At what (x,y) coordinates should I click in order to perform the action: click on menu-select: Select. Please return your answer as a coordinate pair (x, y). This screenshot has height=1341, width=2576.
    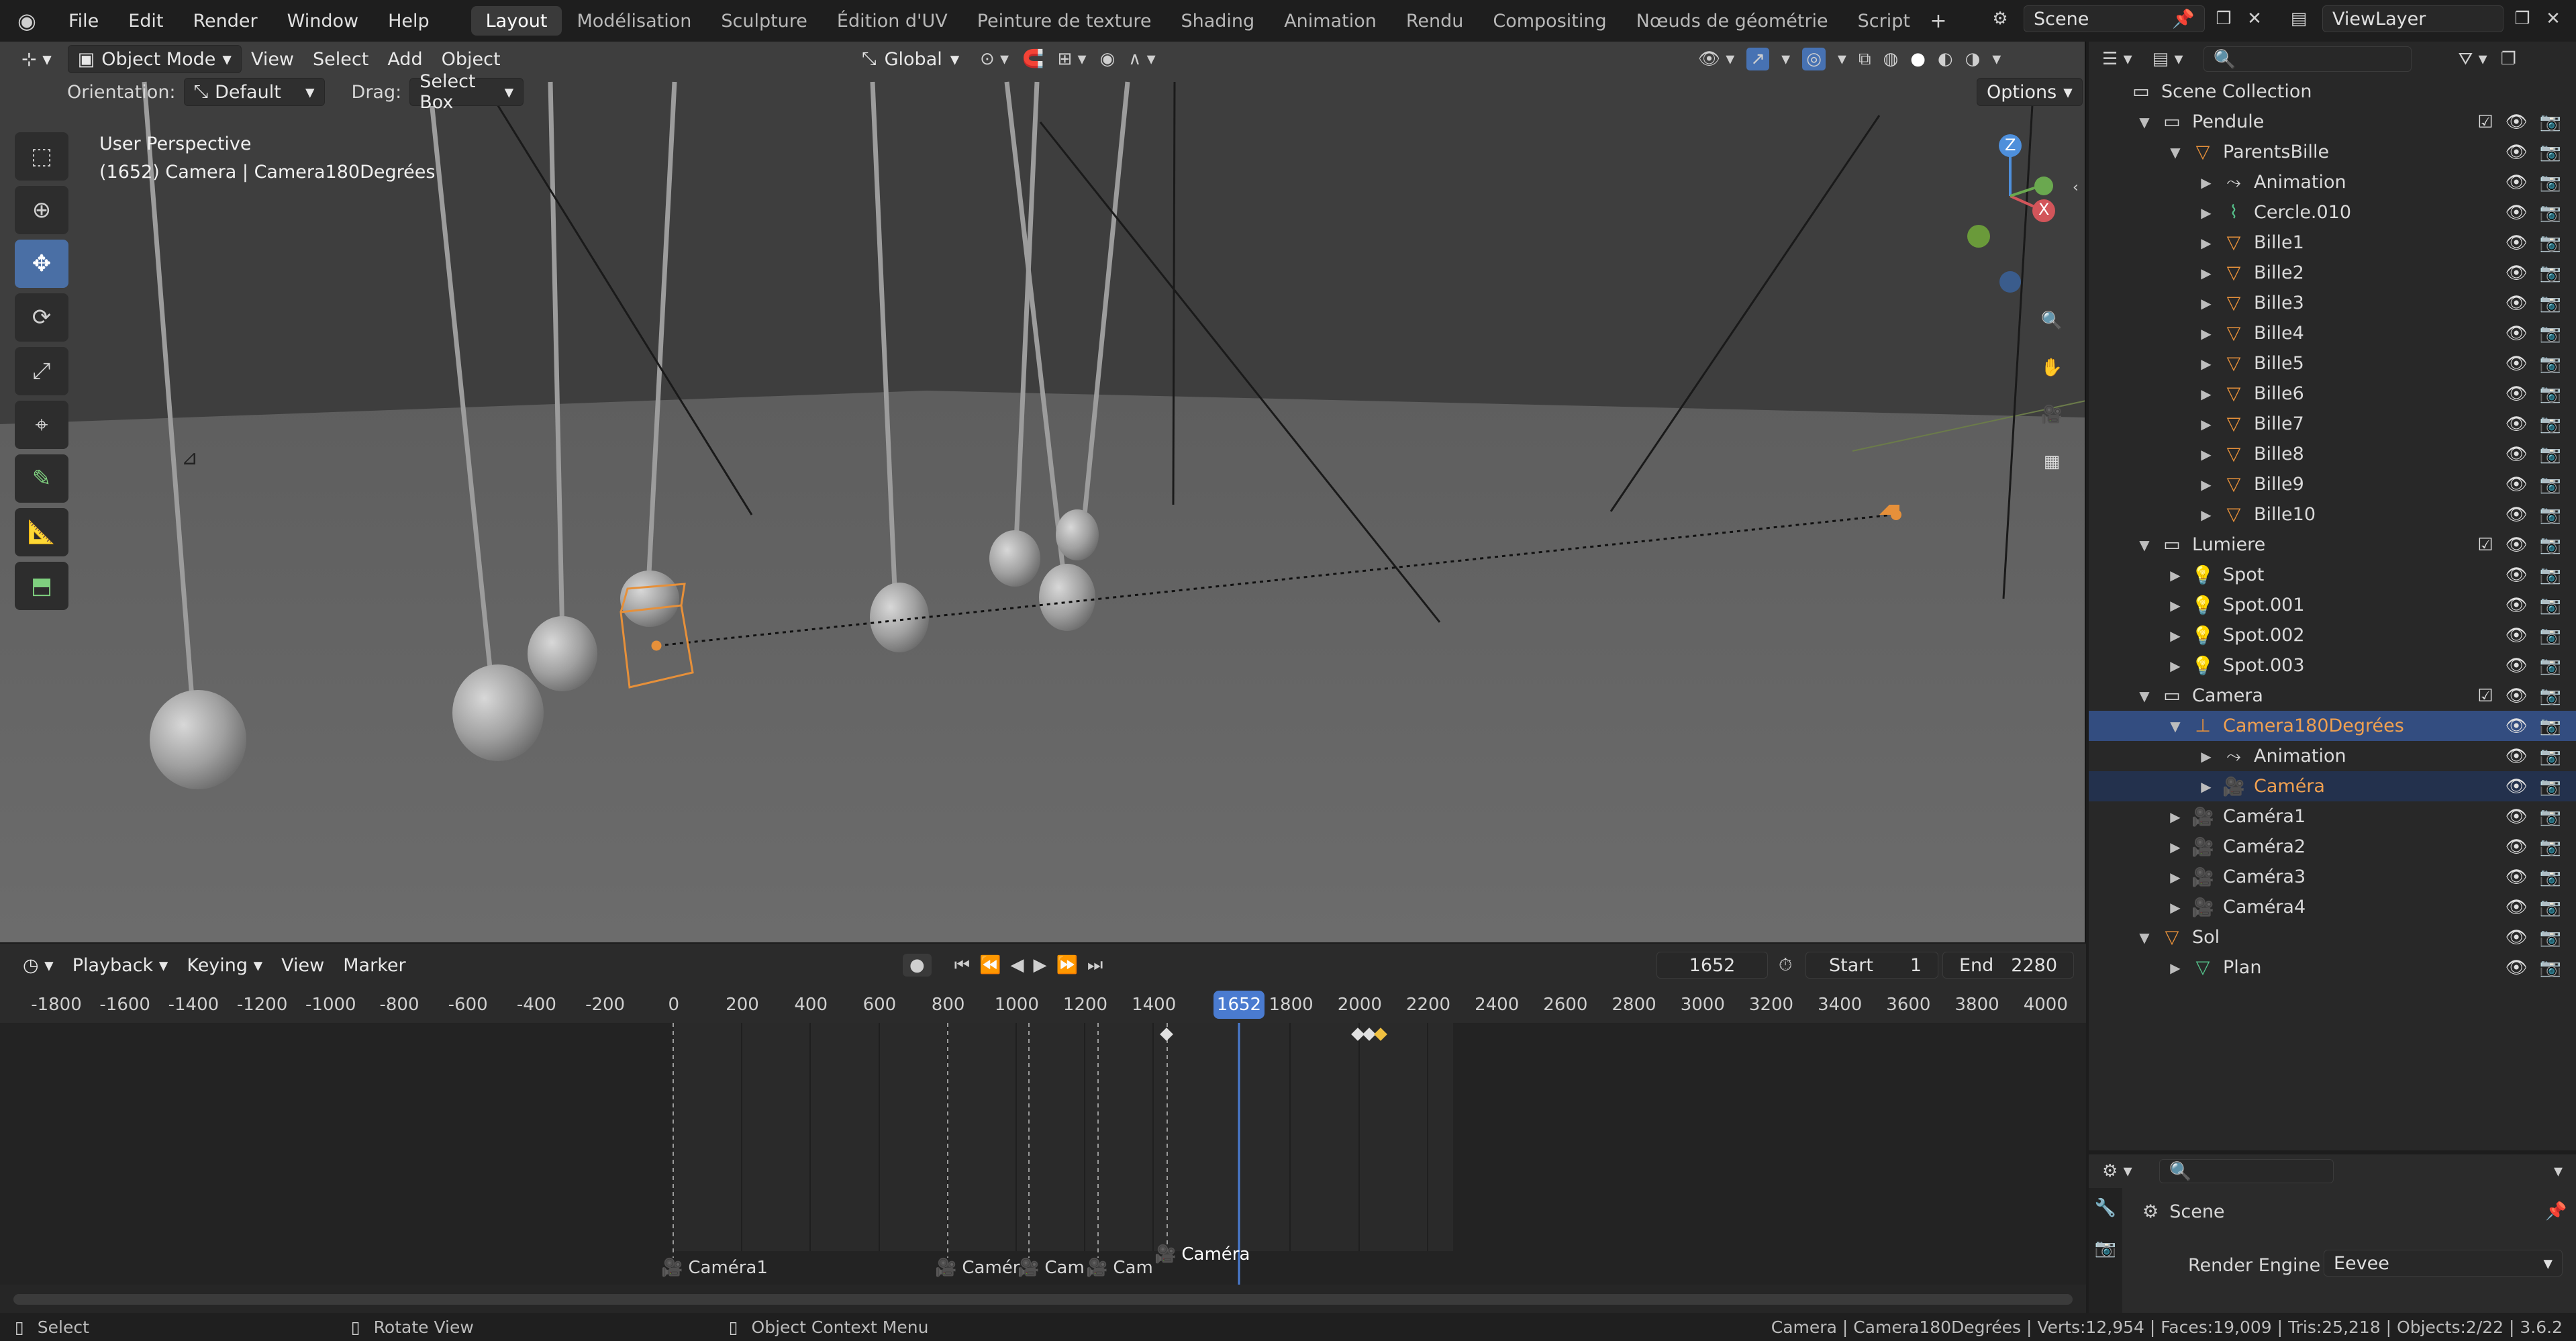
    Looking at the image, I should click on (340, 59).